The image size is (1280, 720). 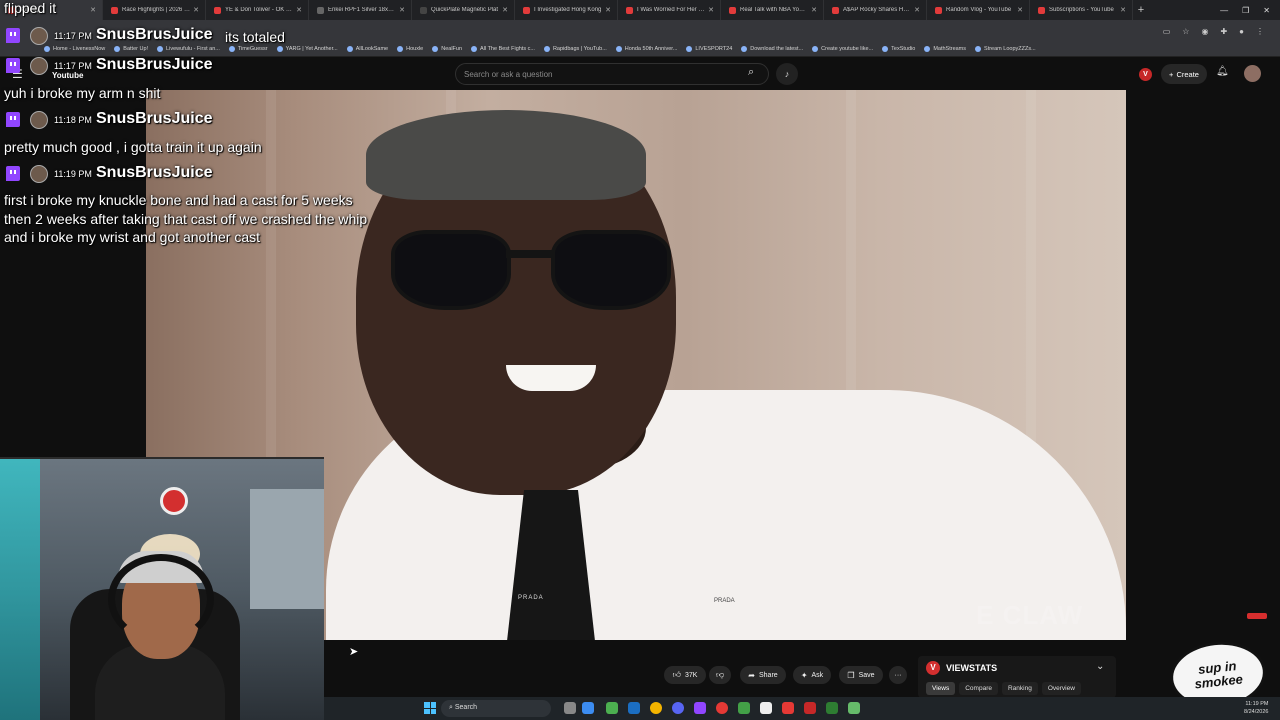 I want to click on video-watermark: E CLAW, so click(x=1030, y=615).